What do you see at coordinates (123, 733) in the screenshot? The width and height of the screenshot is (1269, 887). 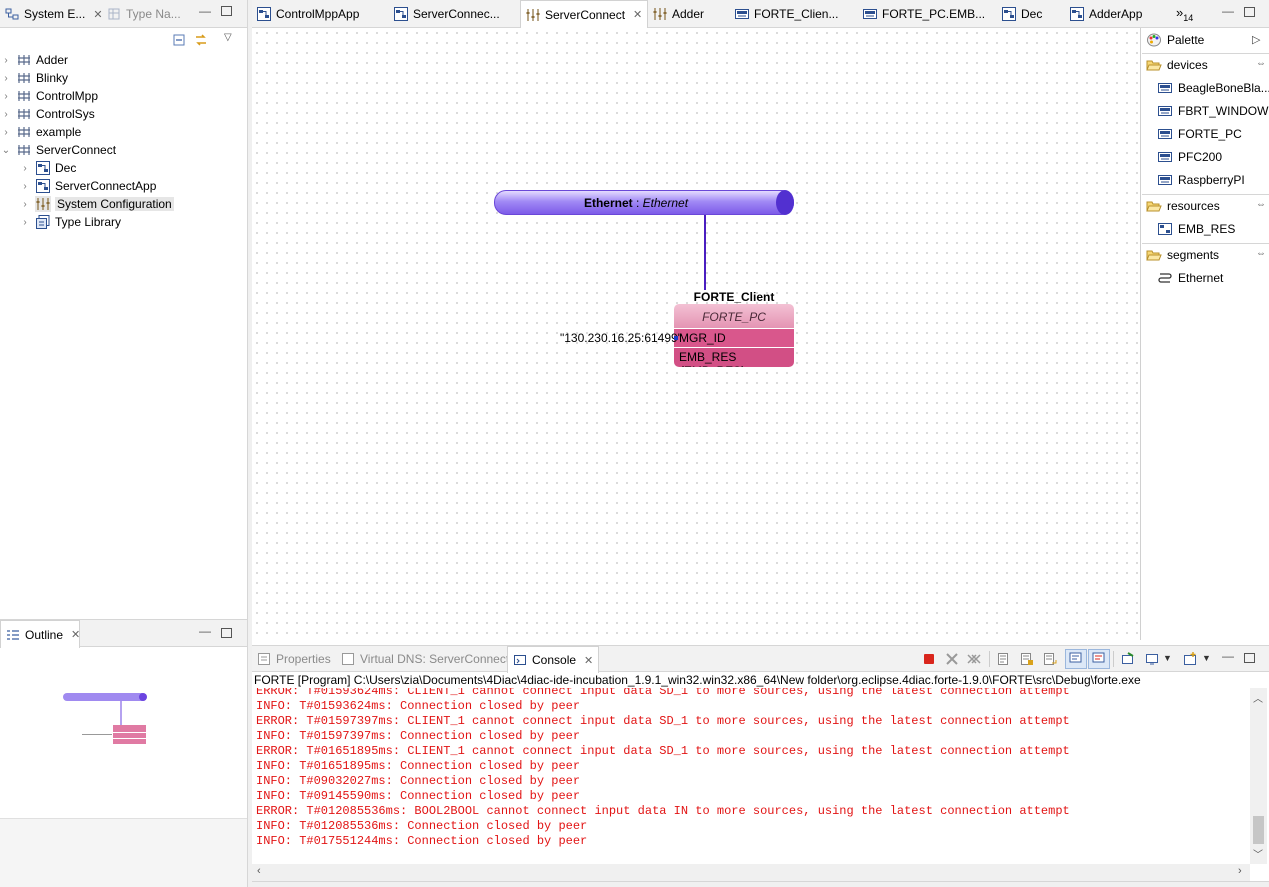 I see `outline-thumbnail` at bounding box center [123, 733].